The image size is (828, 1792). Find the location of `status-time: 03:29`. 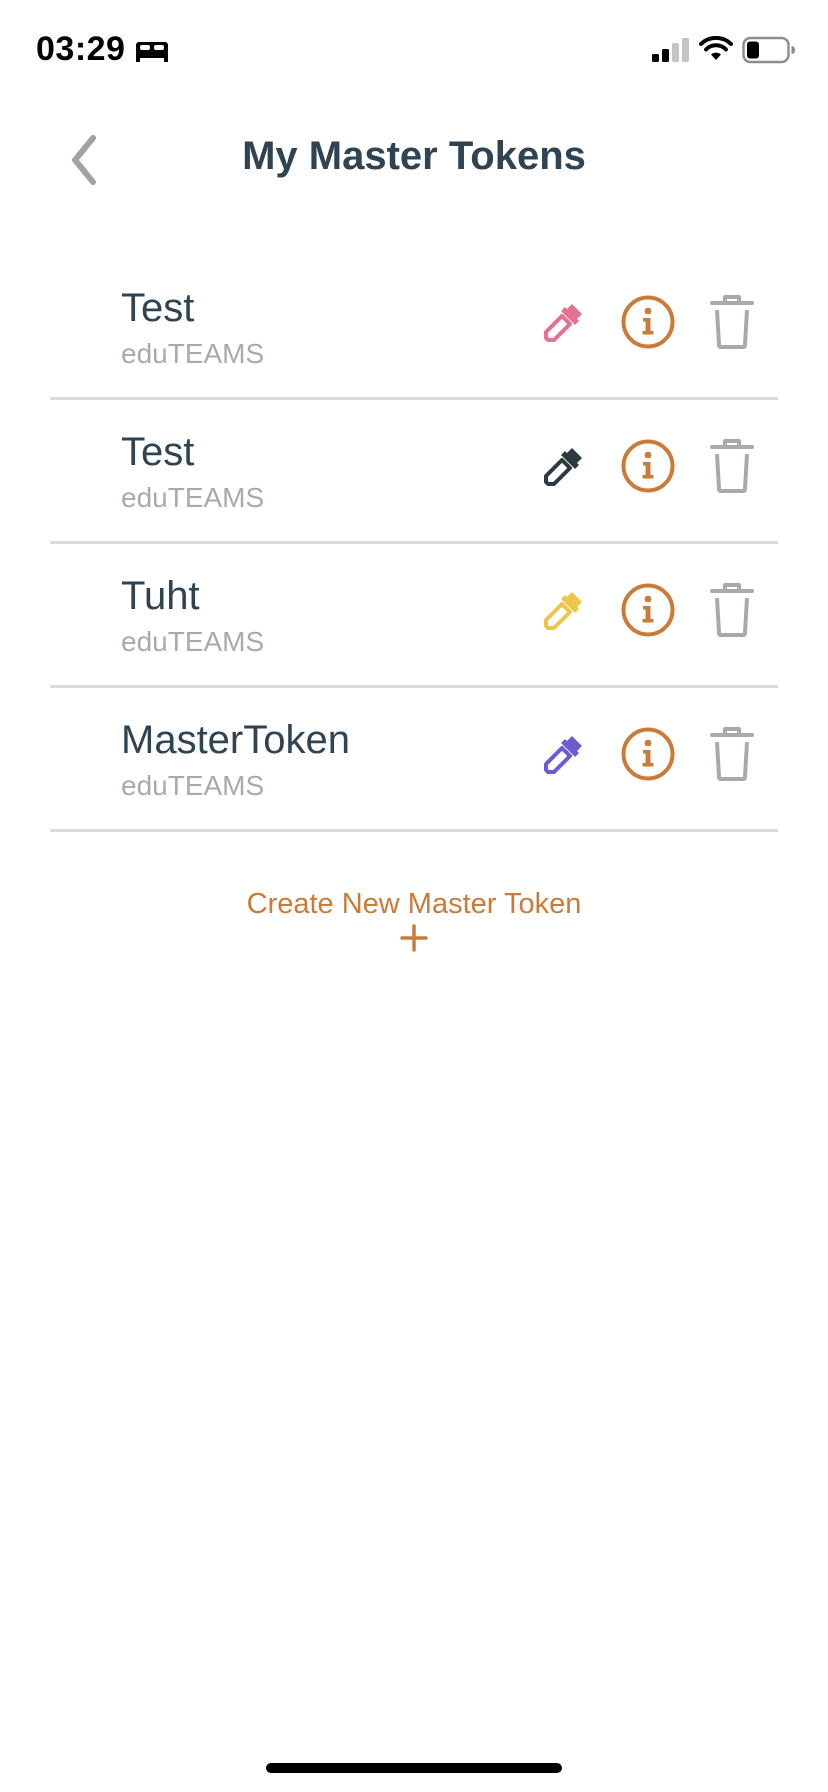

status-time: 03:29 is located at coordinates (81, 49).